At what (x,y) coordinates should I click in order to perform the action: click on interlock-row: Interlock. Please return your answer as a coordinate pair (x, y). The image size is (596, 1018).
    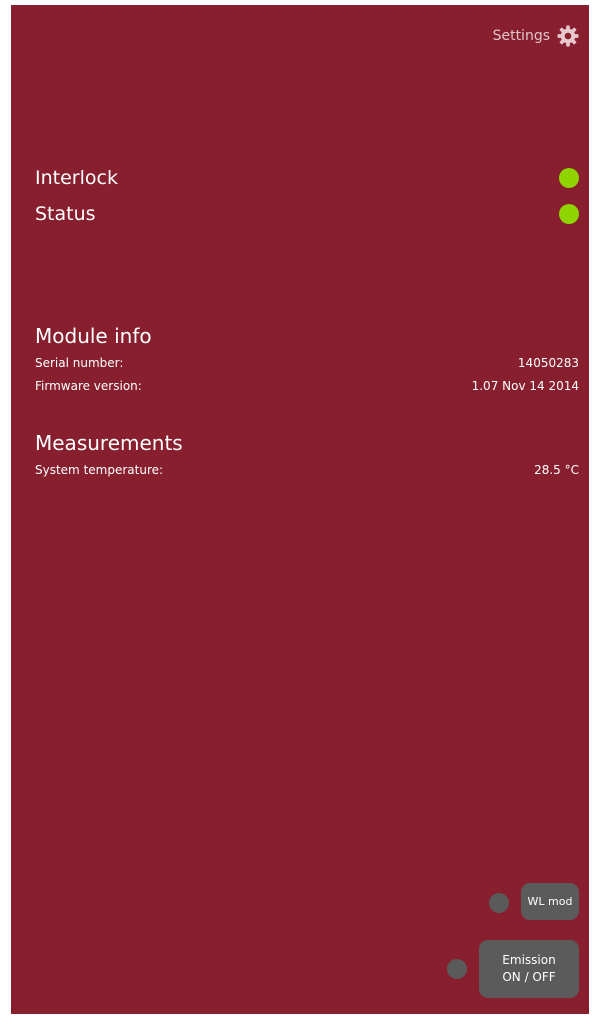
    Looking at the image, I should click on (307, 178).